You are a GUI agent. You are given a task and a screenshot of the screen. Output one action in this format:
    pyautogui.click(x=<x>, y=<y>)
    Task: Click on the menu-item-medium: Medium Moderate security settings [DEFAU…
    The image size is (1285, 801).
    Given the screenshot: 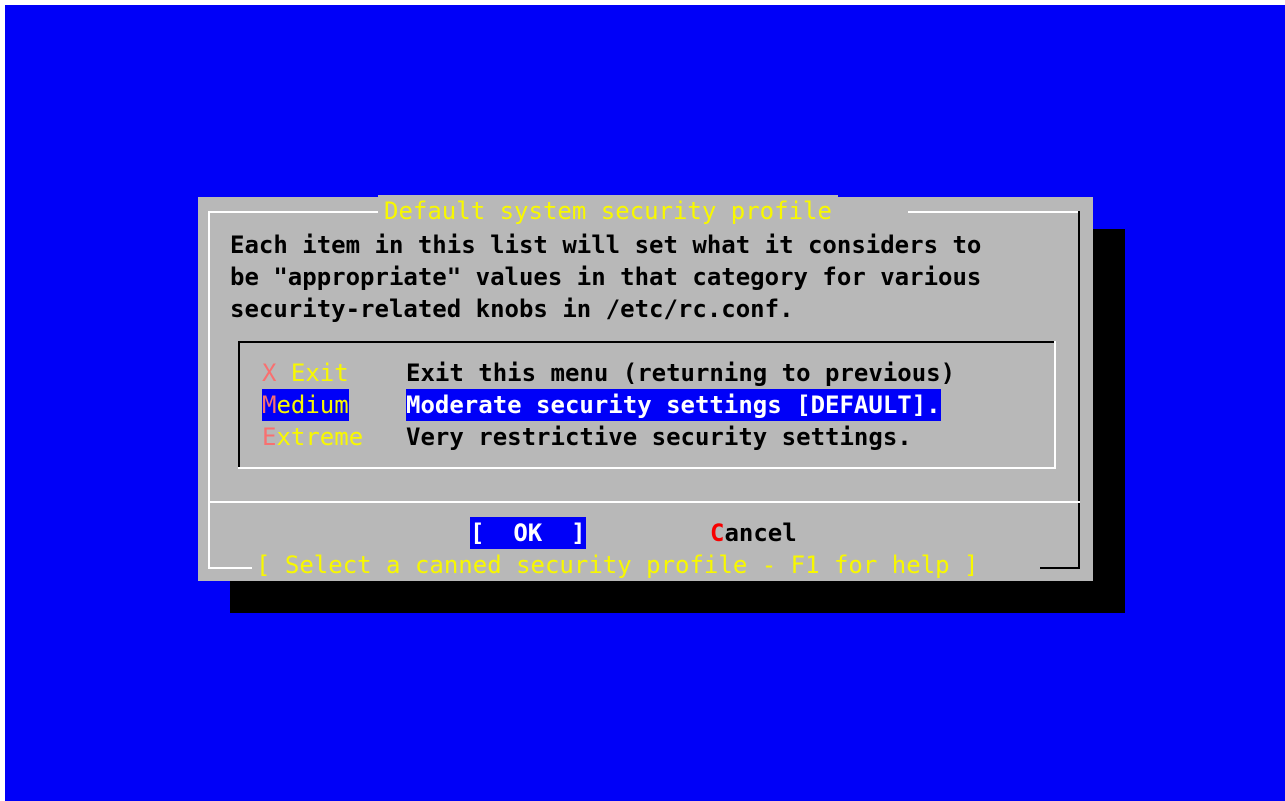 What is the action you would take?
    pyautogui.click(x=628, y=405)
    